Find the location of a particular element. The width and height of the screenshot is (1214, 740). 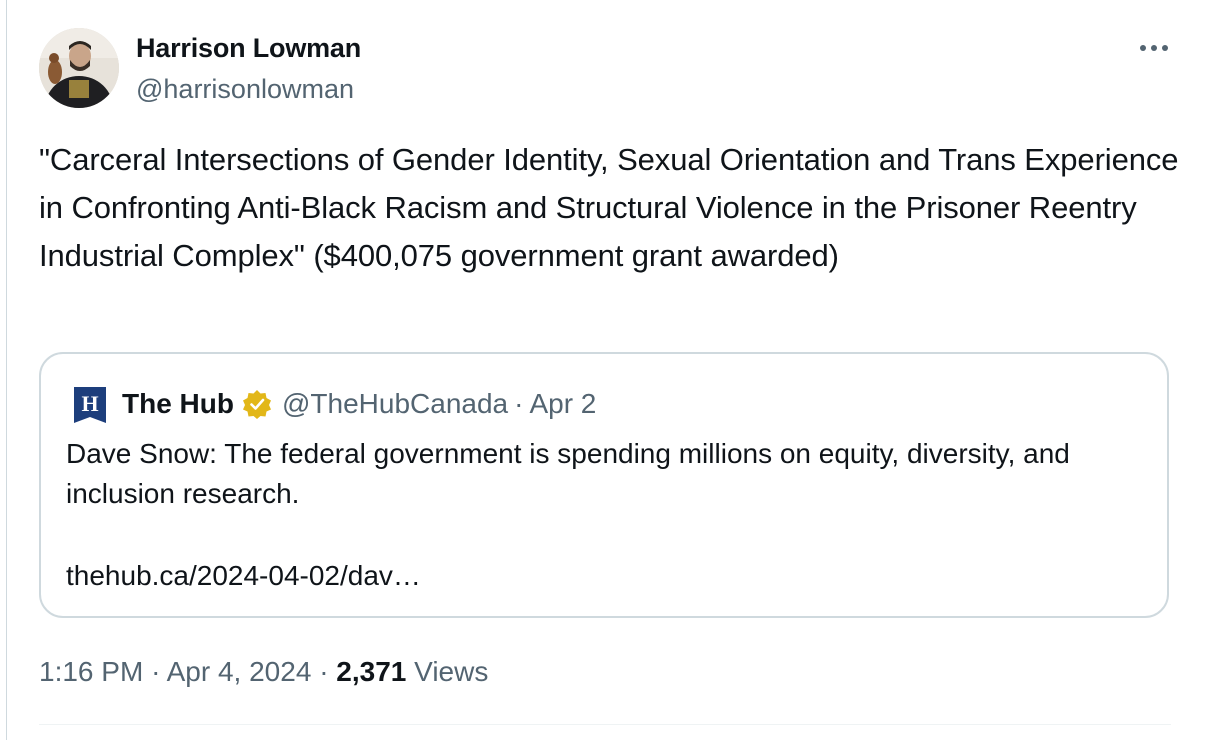

more-horizontal-icon is located at coordinates (1154, 48).